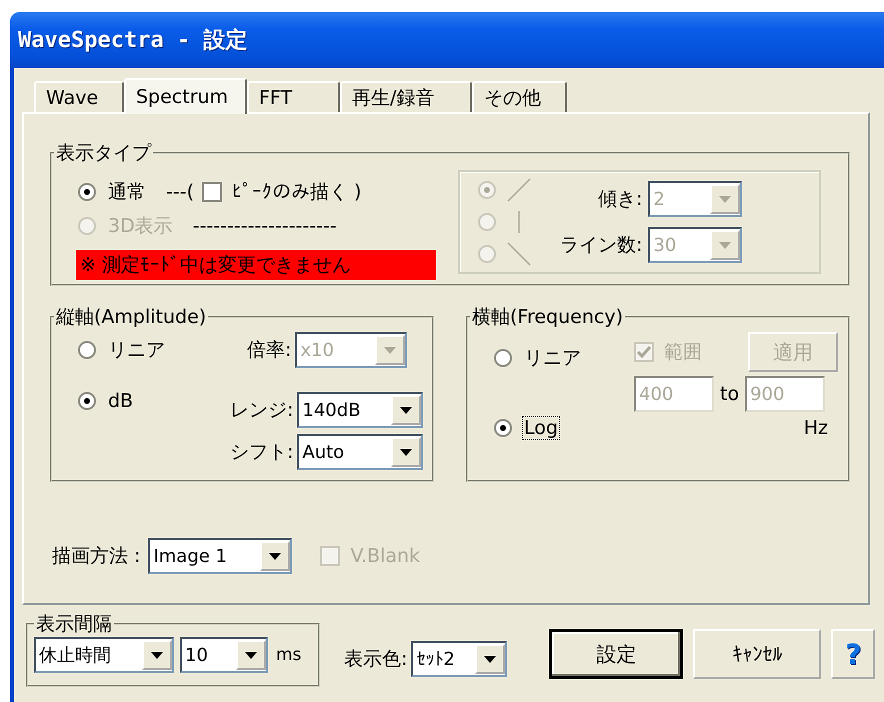  What do you see at coordinates (256, 265) in the screenshot?
I see `warning-message: ※ 測定ﾓｰﾄﾞ中は変更できません` at bounding box center [256, 265].